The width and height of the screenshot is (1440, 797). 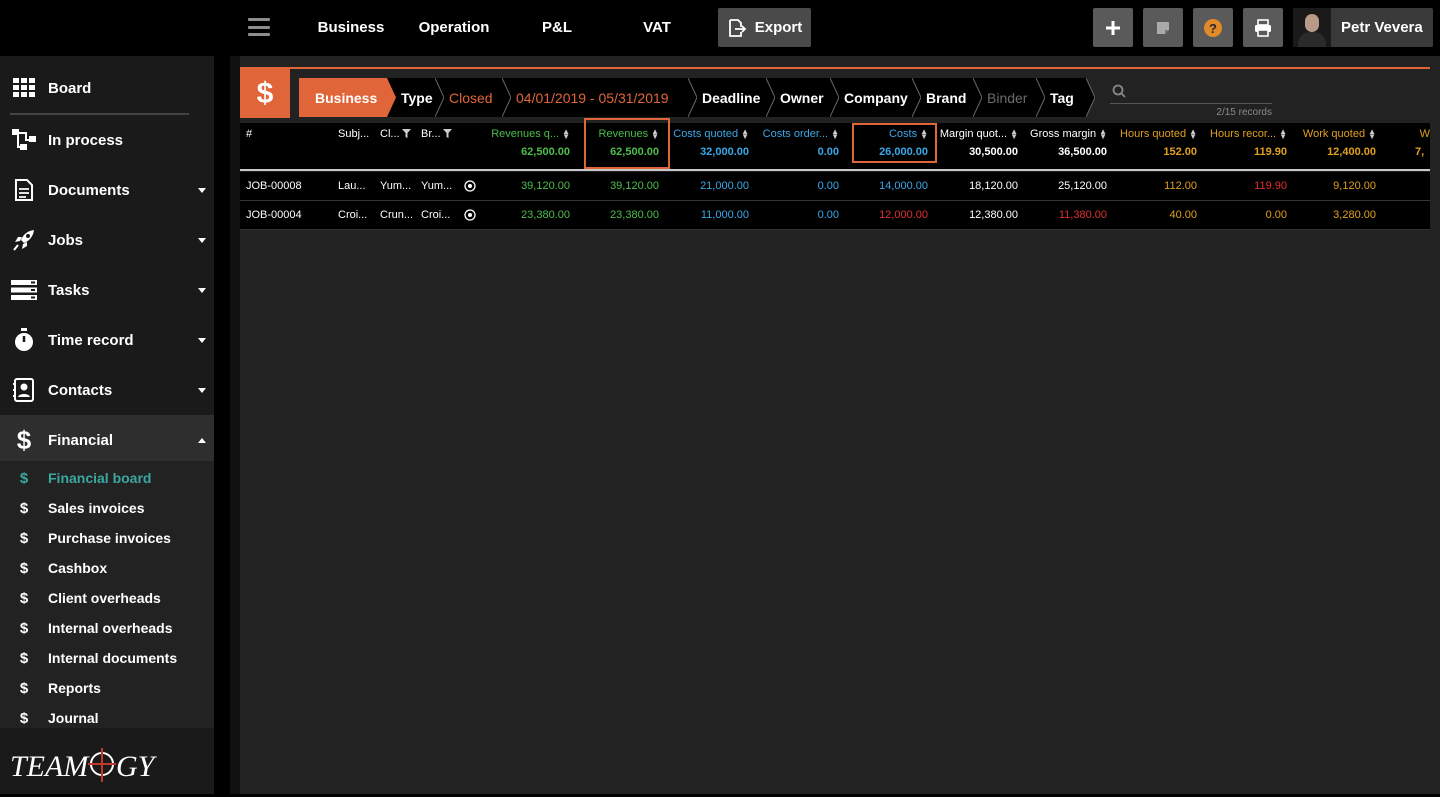 What do you see at coordinates (80, 390) in the screenshot?
I see `sidebar-item-label: Contacts` at bounding box center [80, 390].